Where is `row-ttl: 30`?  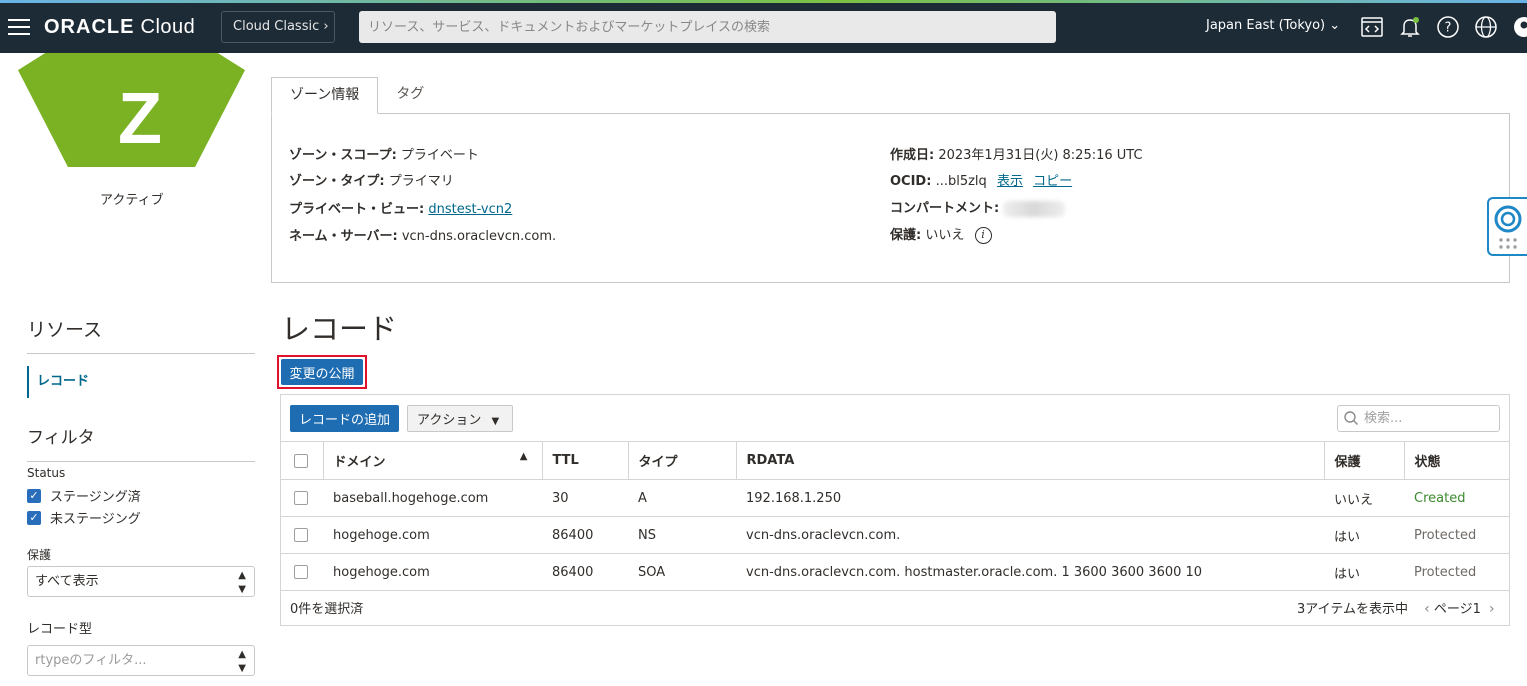
row-ttl: 30 is located at coordinates (585, 498).